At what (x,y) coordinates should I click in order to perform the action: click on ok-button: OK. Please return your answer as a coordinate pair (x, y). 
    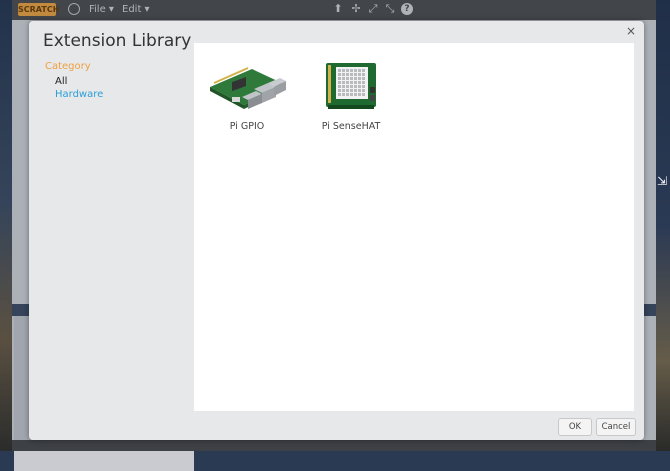
    Looking at the image, I should click on (575, 427).